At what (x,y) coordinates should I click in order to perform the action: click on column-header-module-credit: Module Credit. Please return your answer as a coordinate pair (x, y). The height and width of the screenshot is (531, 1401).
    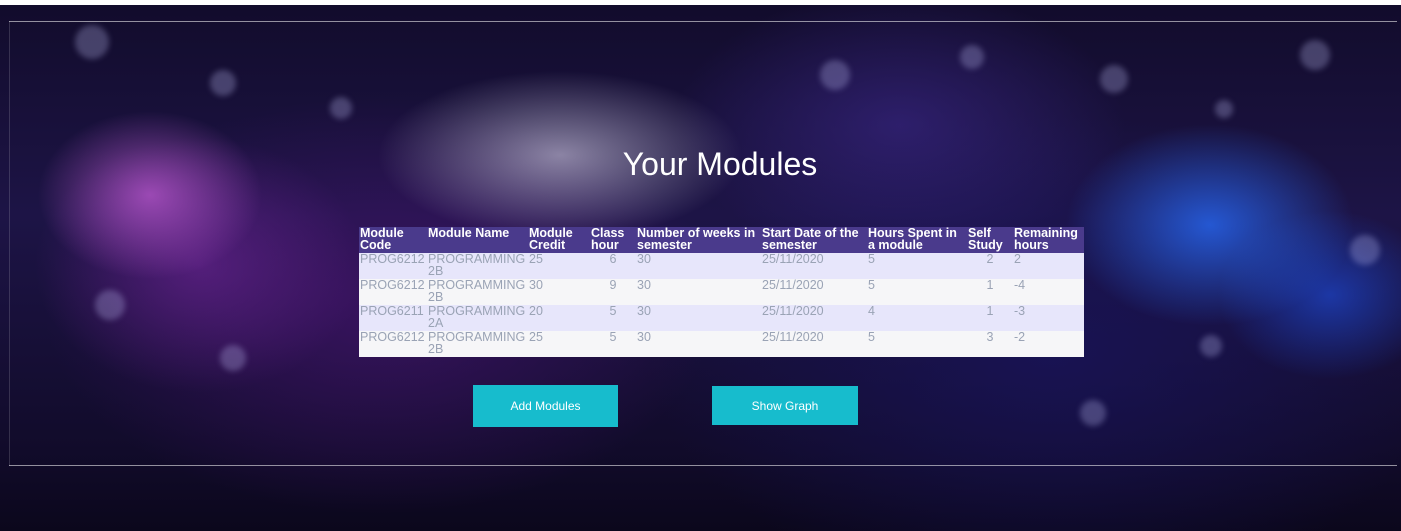
    Looking at the image, I should click on (559, 240).